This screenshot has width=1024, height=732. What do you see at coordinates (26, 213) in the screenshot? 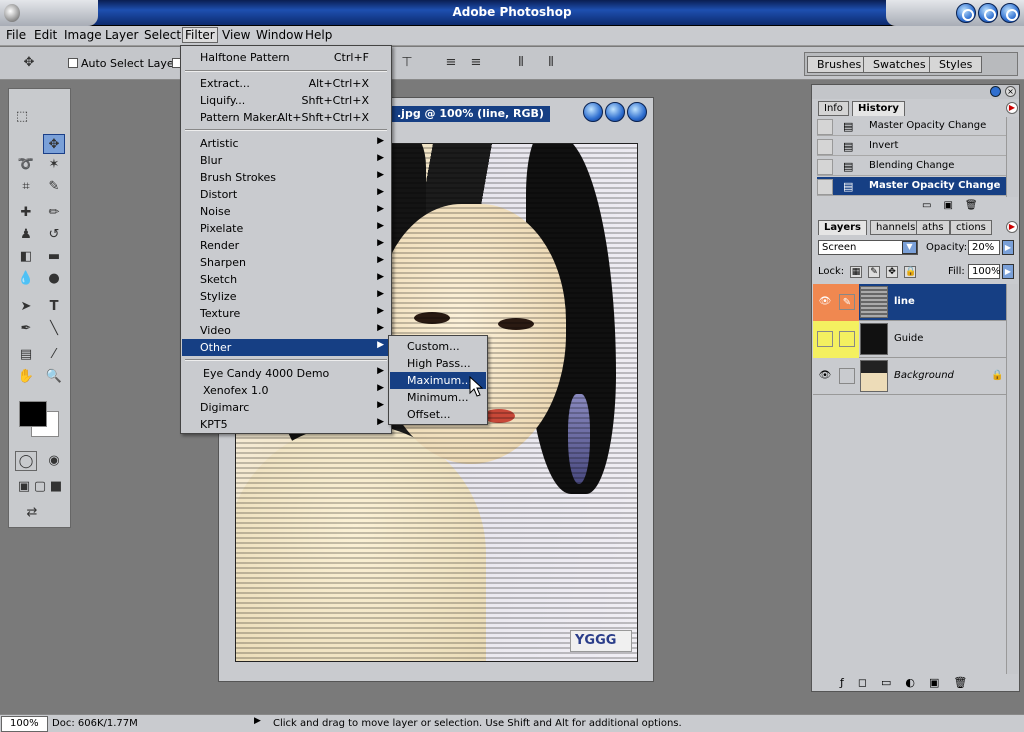
I see `healing-brush-icon: ✚` at bounding box center [26, 213].